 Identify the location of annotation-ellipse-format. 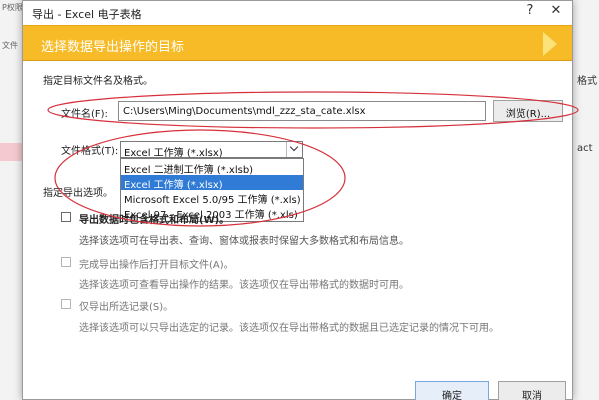
(200, 178).